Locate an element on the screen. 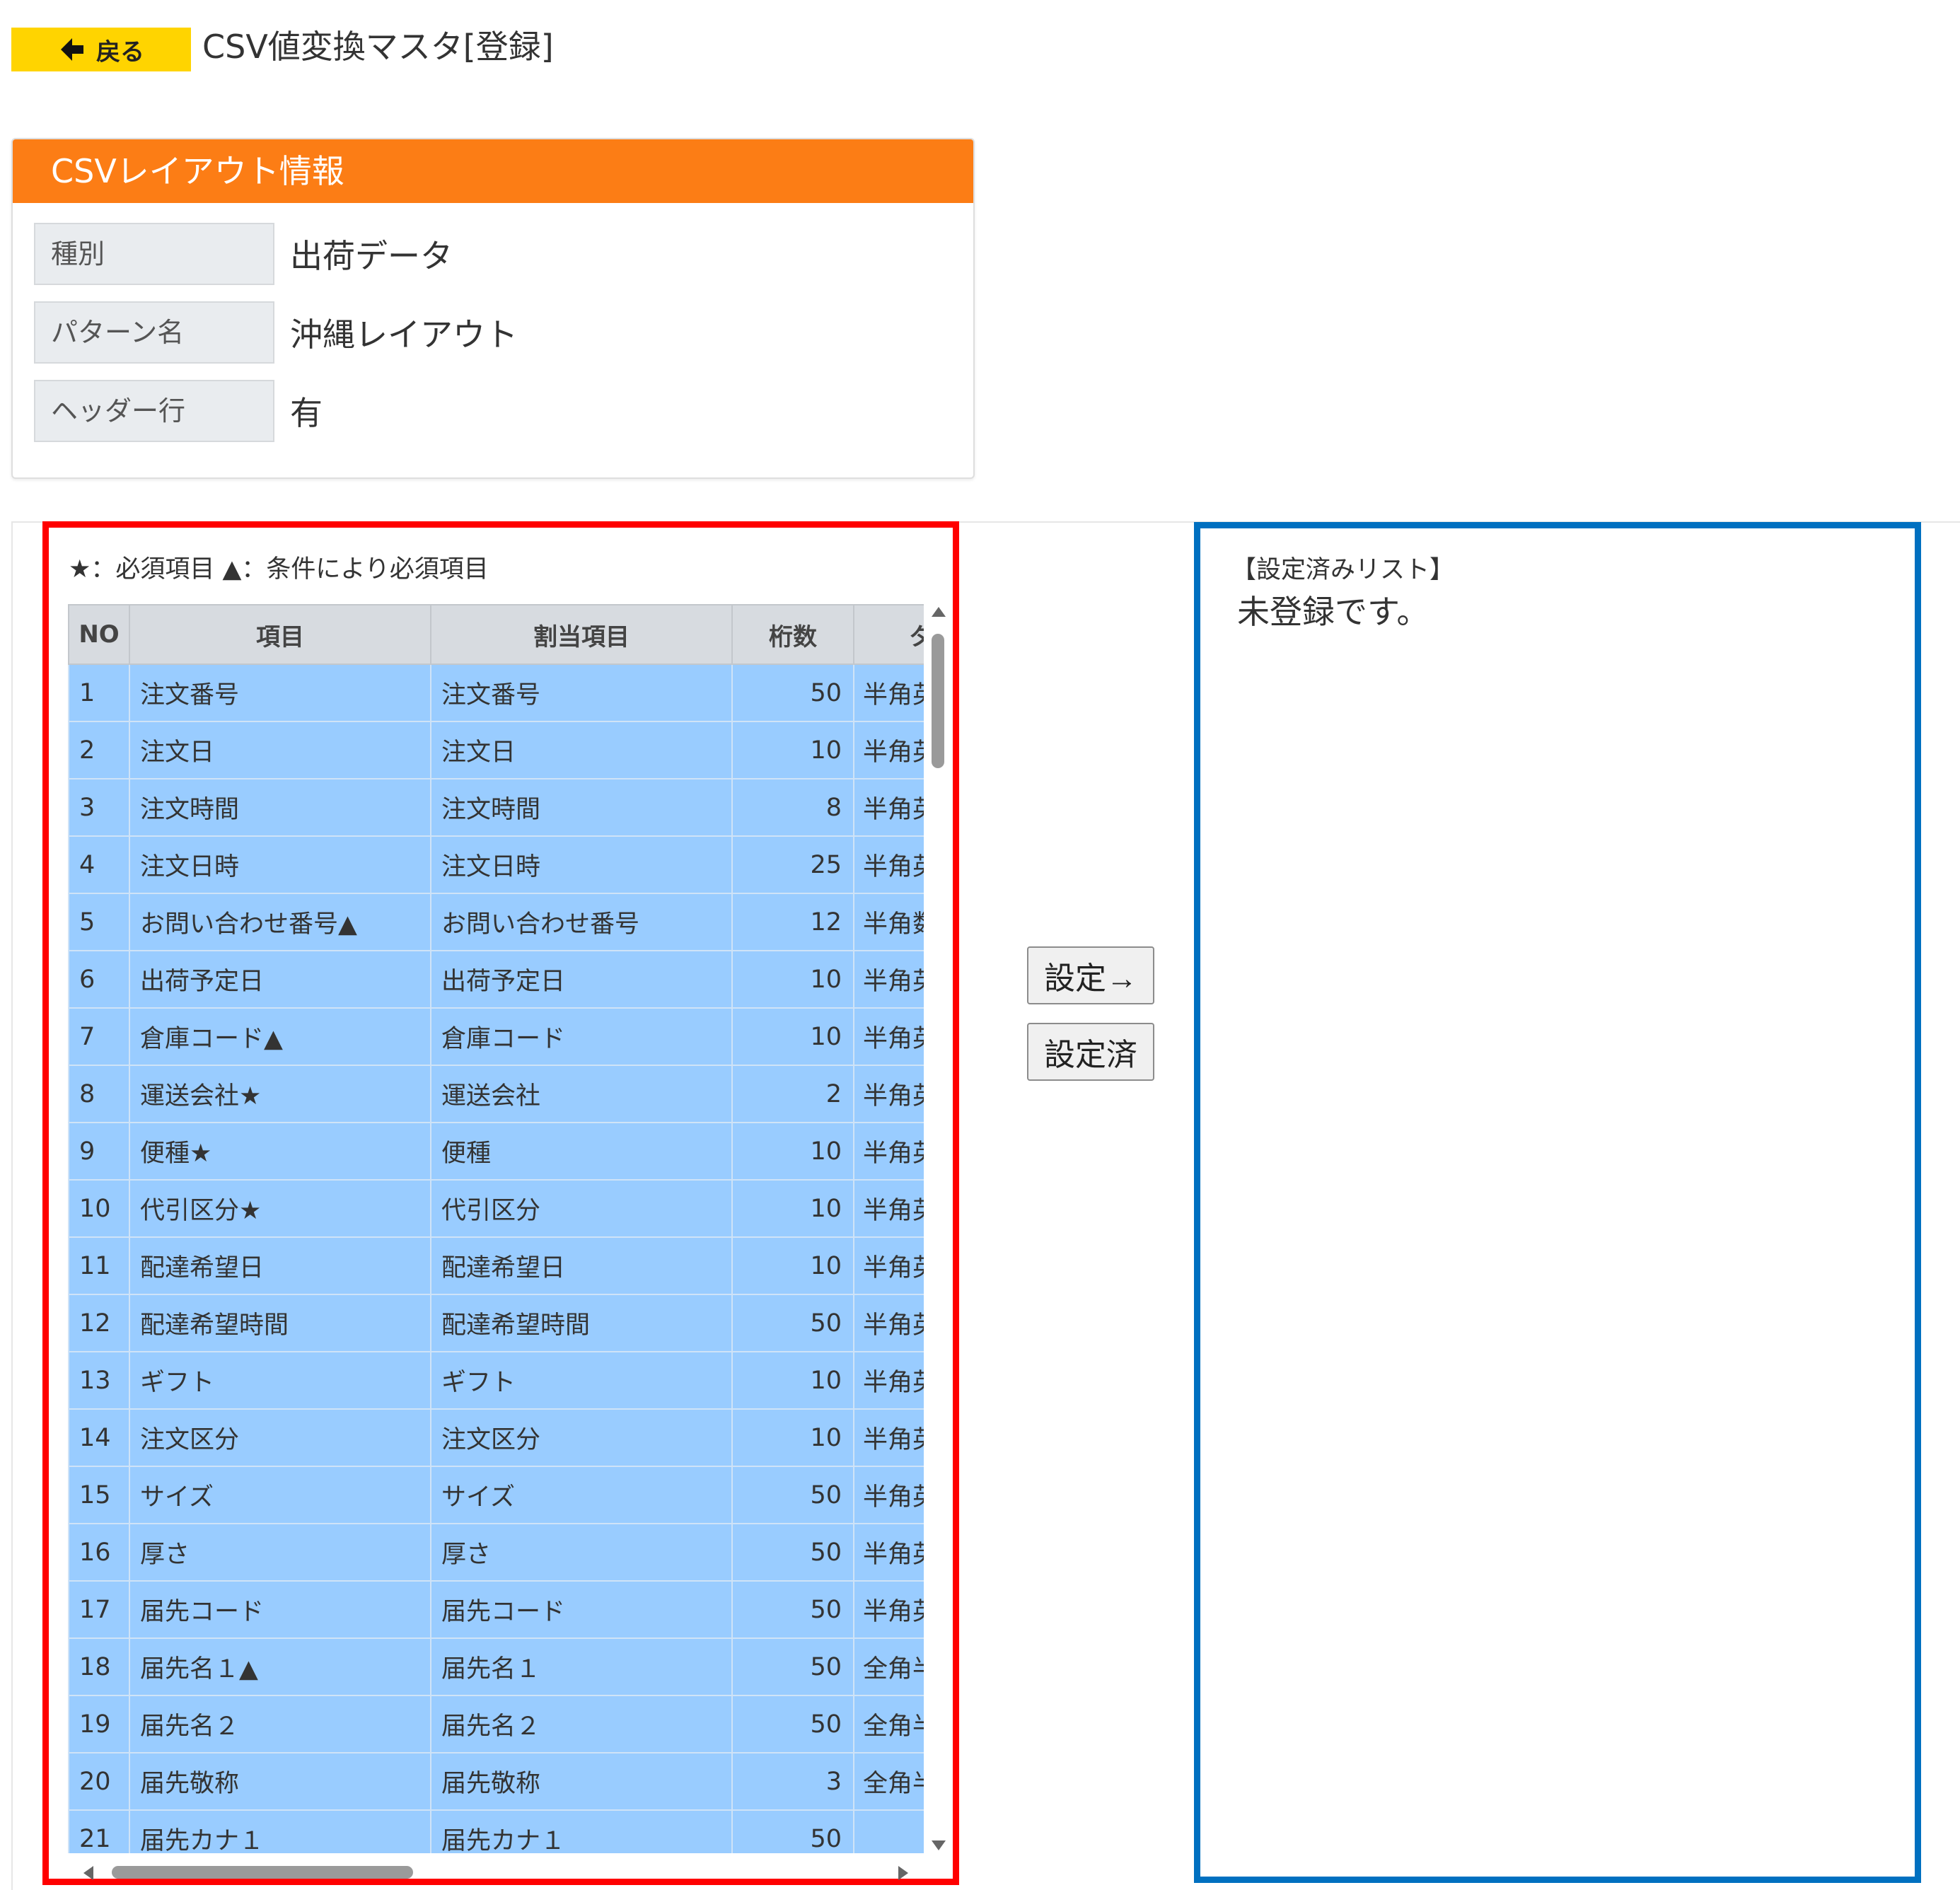  table-row: 19届先名２届先名２50全角半 is located at coordinates (496, 1724).